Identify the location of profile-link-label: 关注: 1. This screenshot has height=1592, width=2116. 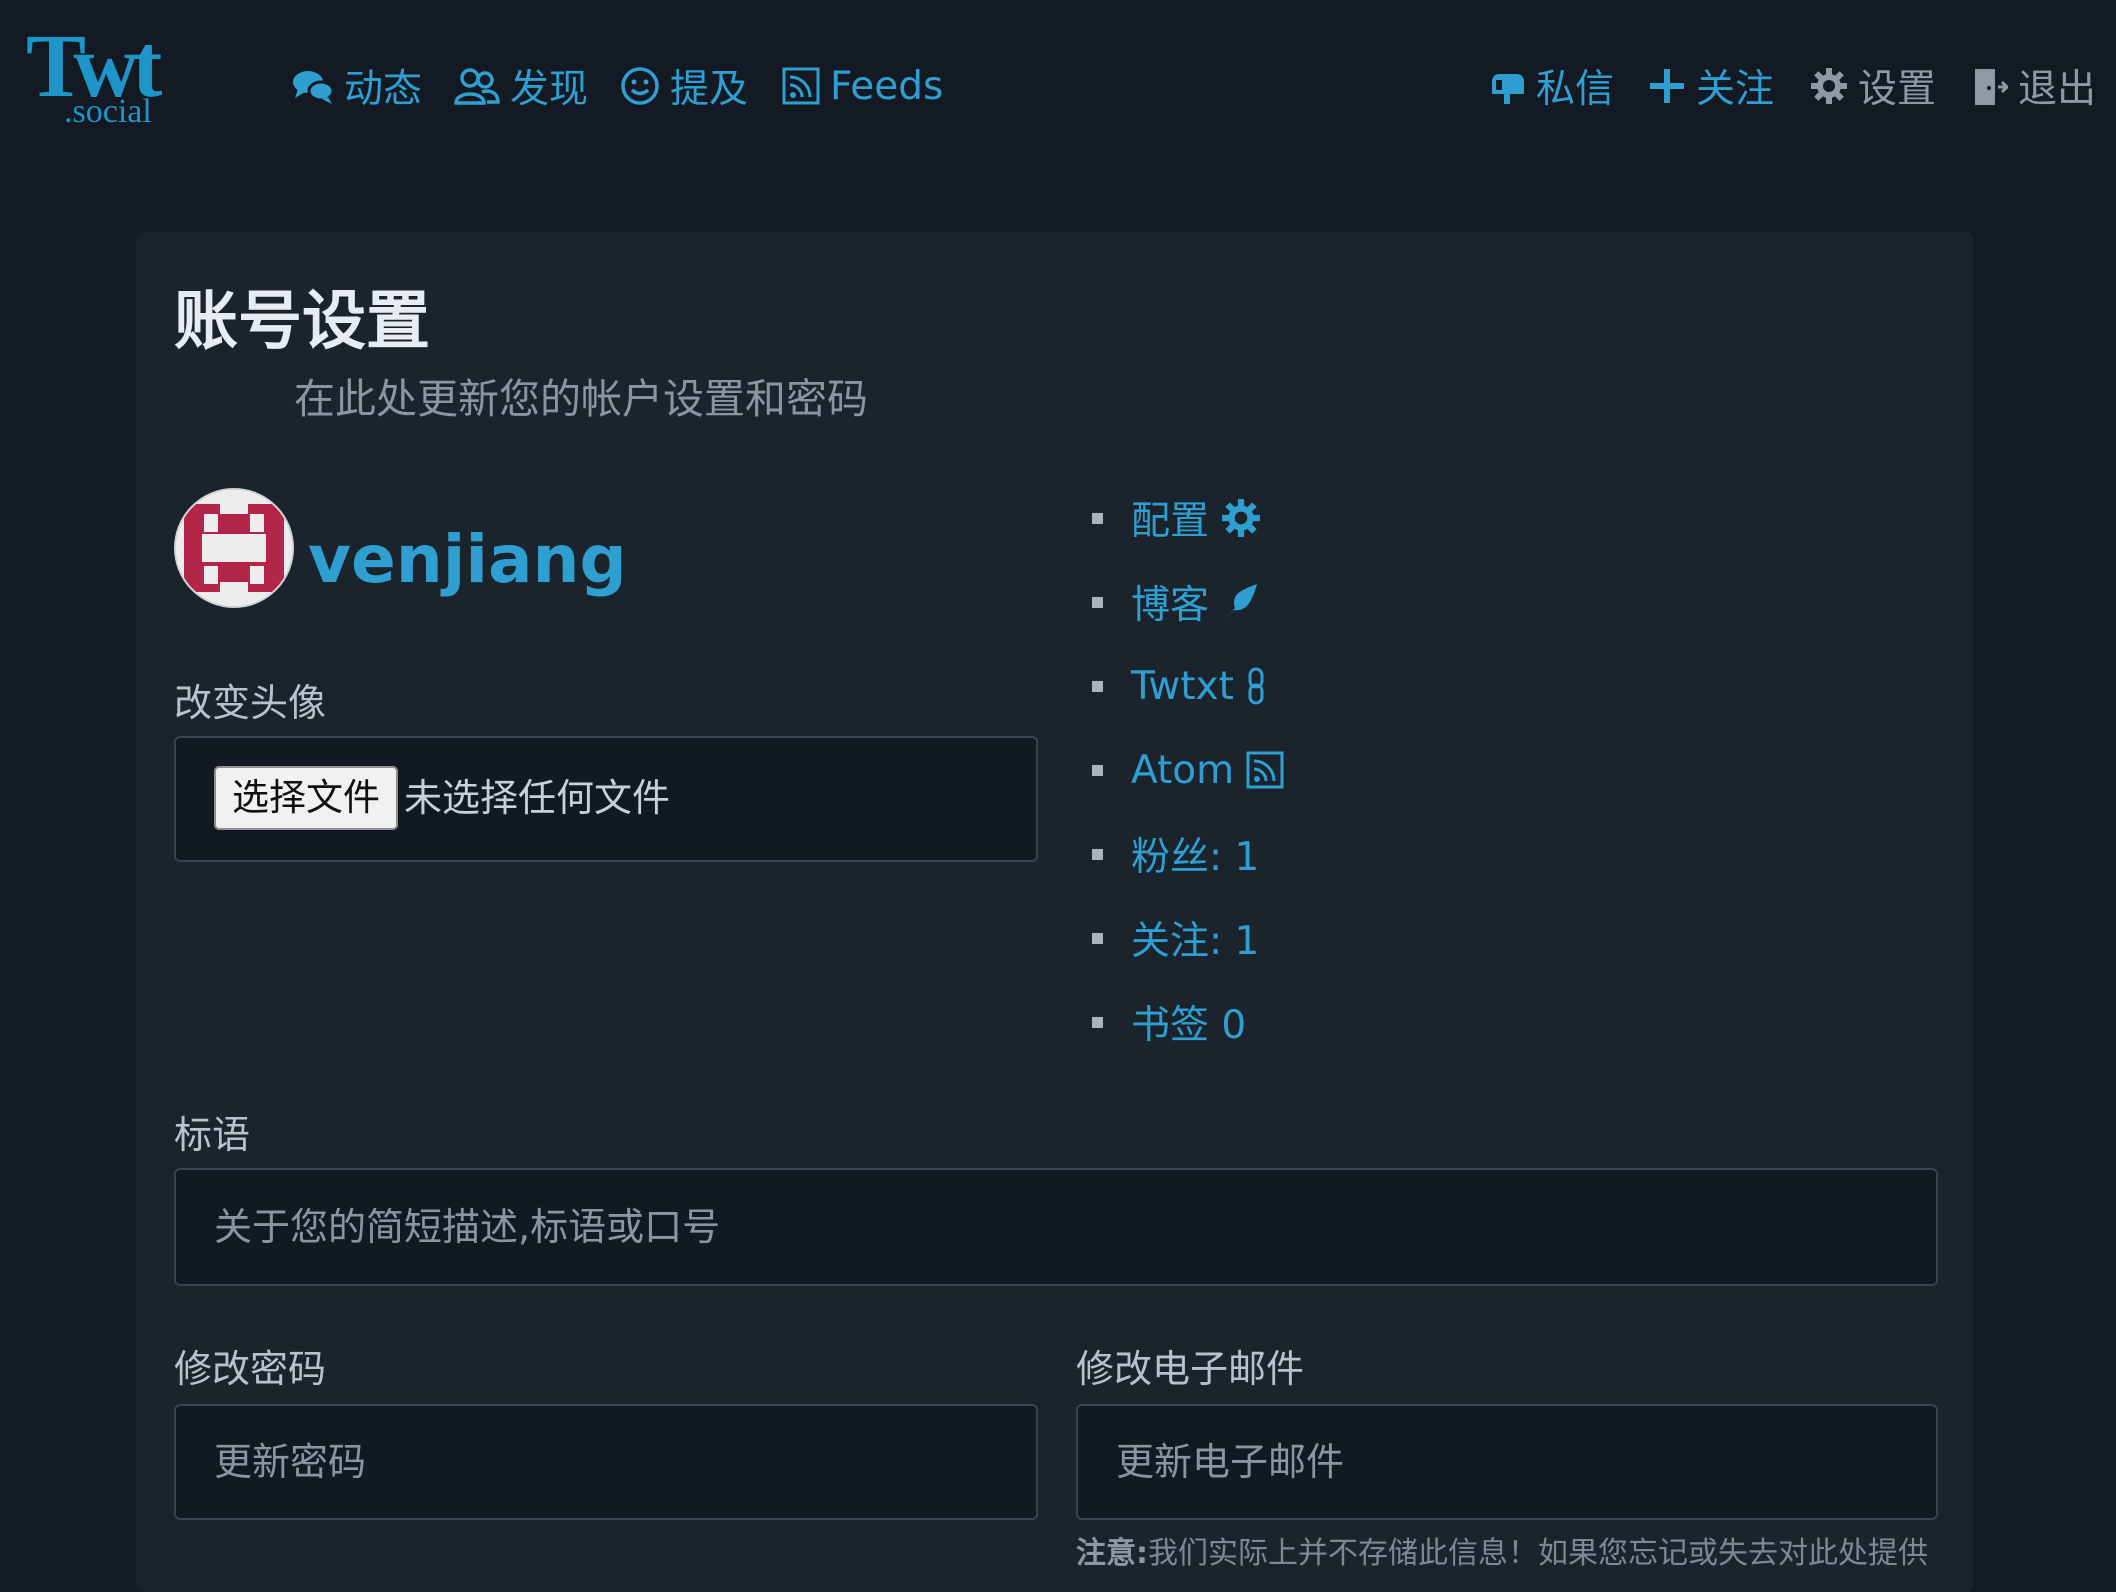
(1195, 941).